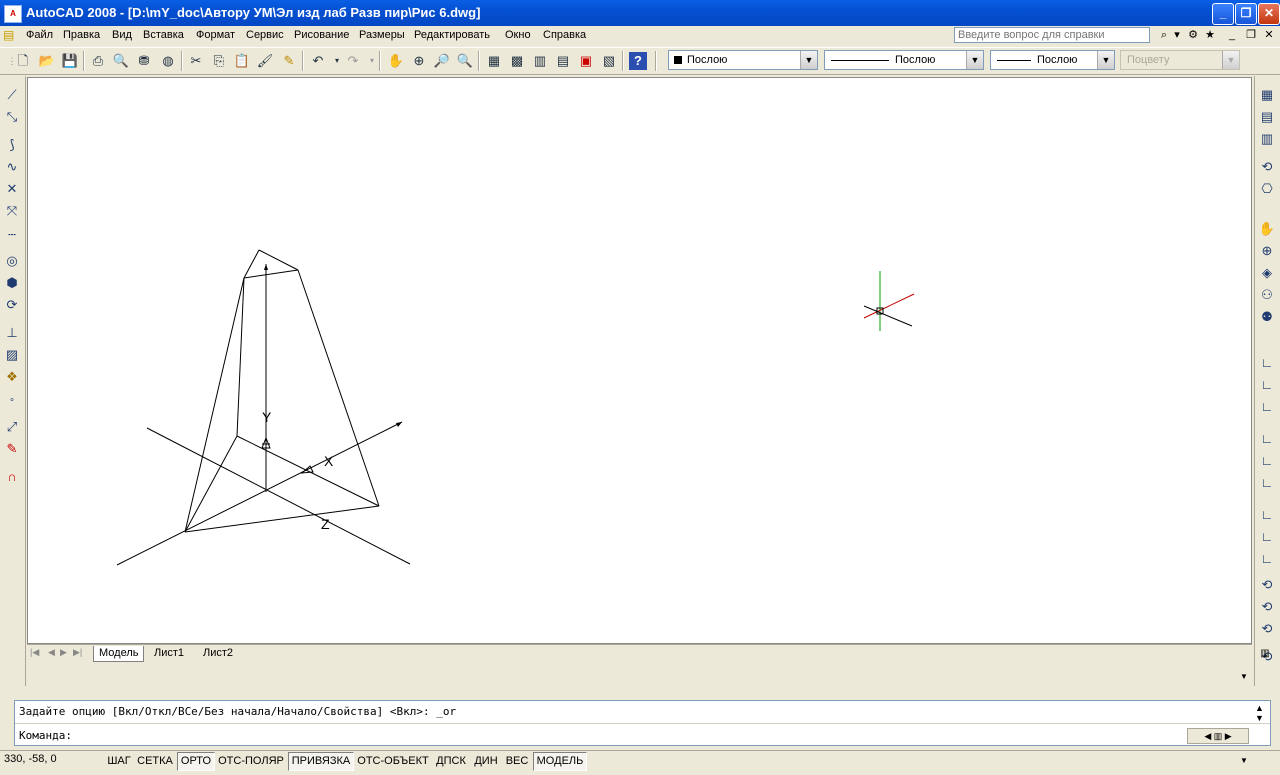 The width and height of the screenshot is (1280, 775). I want to click on menu-edit: Правка, so click(81, 35).